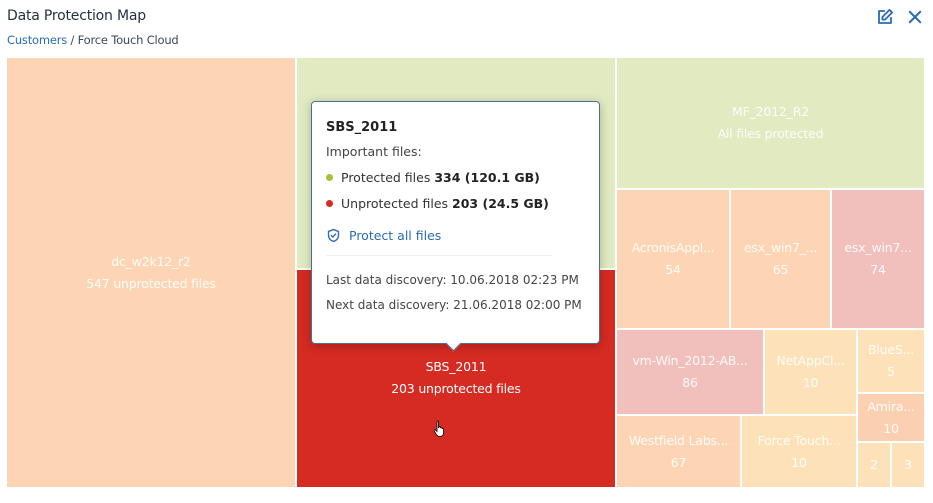  Describe the element at coordinates (454, 305) in the screenshot. I see `next-discovery: Next data discovery: 21.06.2018 02:00 PM` at that location.